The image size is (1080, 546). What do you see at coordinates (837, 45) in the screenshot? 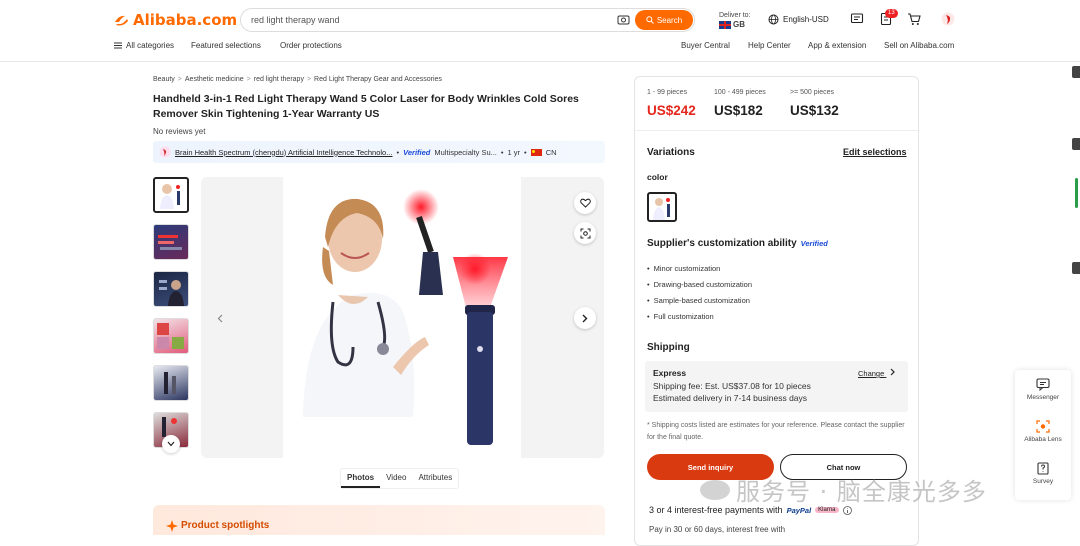
I see `app-extension-link: App & extension` at bounding box center [837, 45].